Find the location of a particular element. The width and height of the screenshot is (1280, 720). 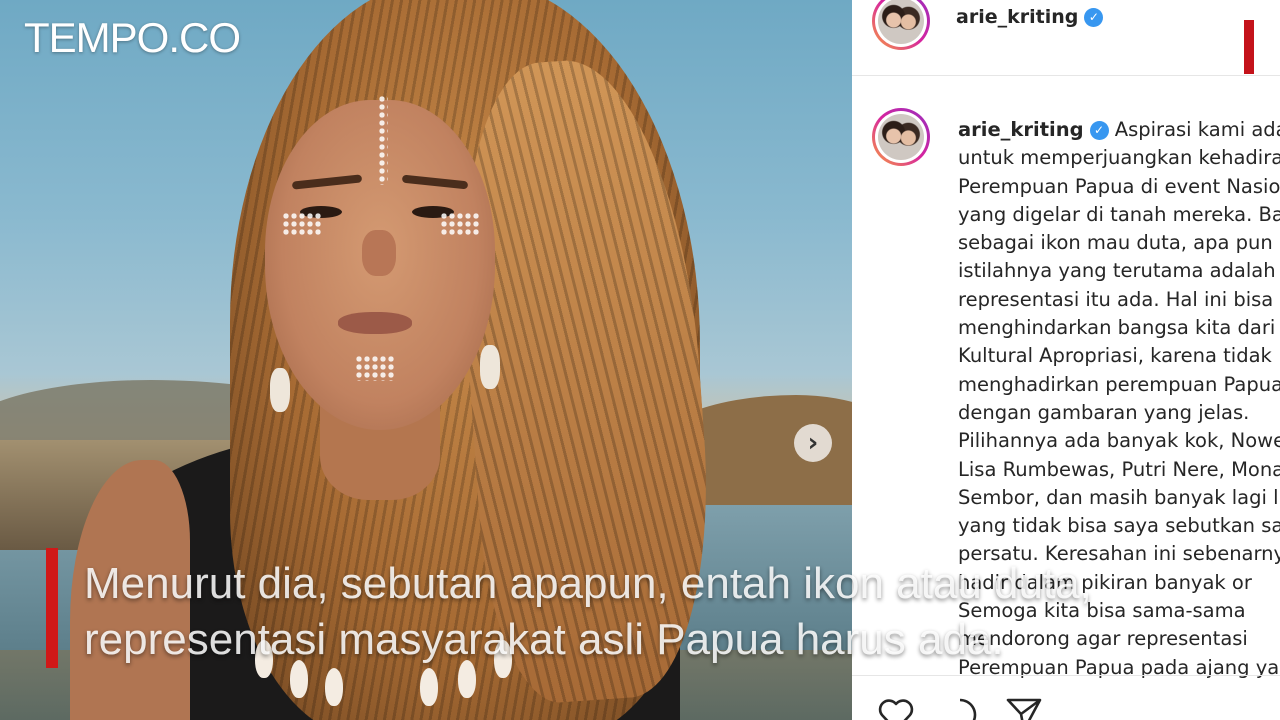

face-paint-left-cheek is located at coordinates (302, 224).